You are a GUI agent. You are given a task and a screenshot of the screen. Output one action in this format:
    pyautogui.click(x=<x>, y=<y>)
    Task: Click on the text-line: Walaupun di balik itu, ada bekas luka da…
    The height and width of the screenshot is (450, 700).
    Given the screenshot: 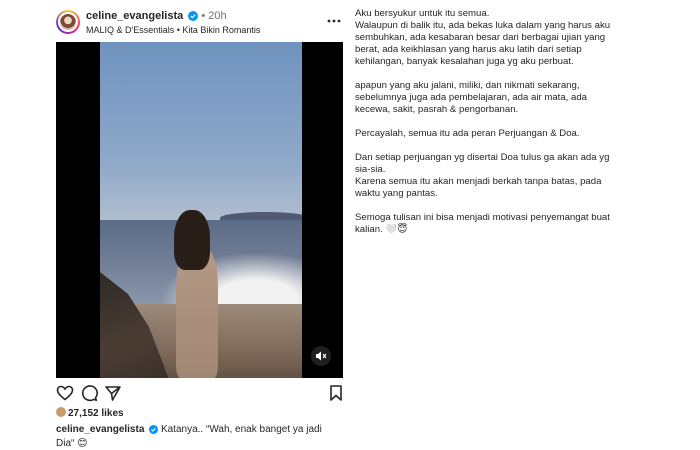 What is the action you would take?
    pyautogui.click(x=483, y=25)
    